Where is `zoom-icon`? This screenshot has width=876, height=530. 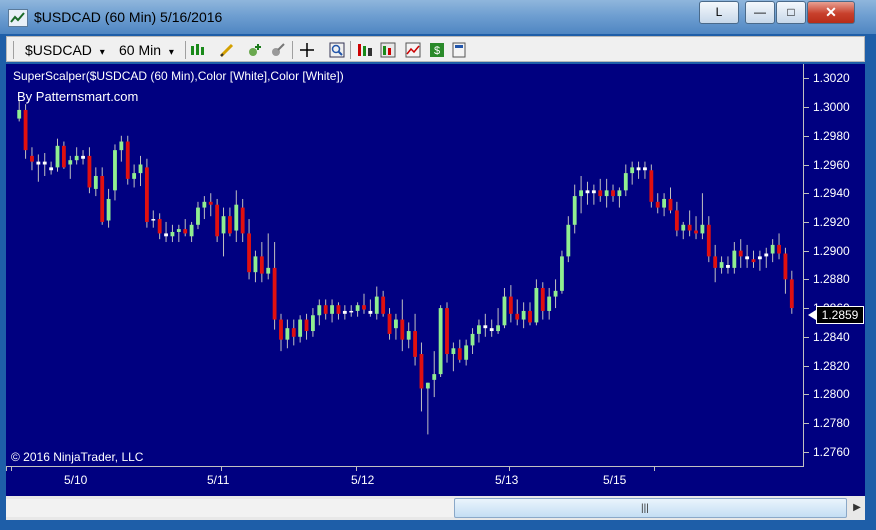 zoom-icon is located at coordinates (337, 50).